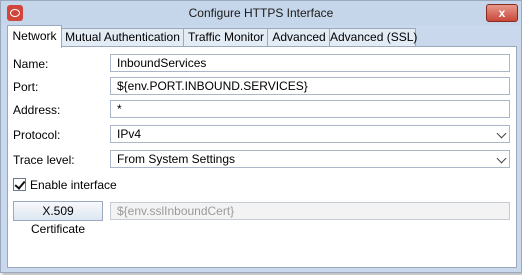 The width and height of the screenshot is (522, 275). What do you see at coordinates (226, 37) in the screenshot?
I see `tab-traffic-monitor: Traffic Monitor` at bounding box center [226, 37].